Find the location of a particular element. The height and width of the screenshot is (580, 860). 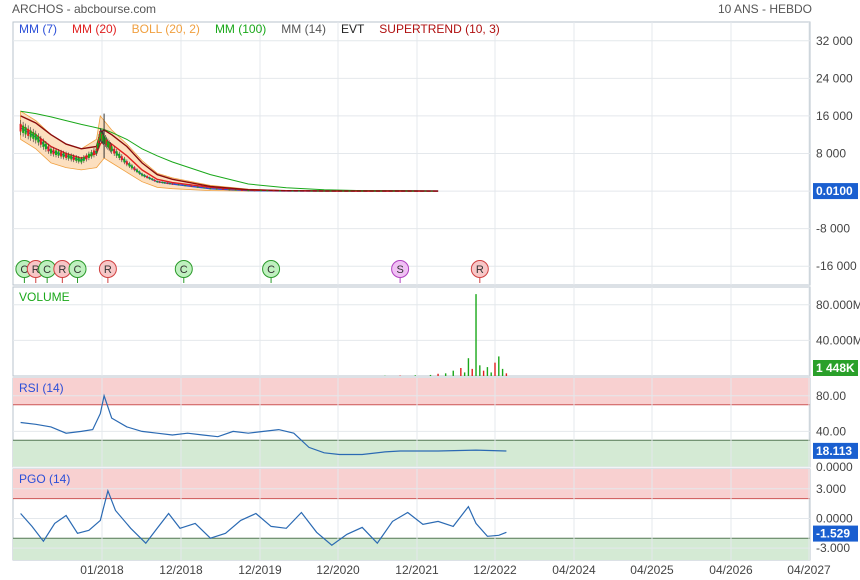

last-value-text: 0.0100 is located at coordinates (834, 191).